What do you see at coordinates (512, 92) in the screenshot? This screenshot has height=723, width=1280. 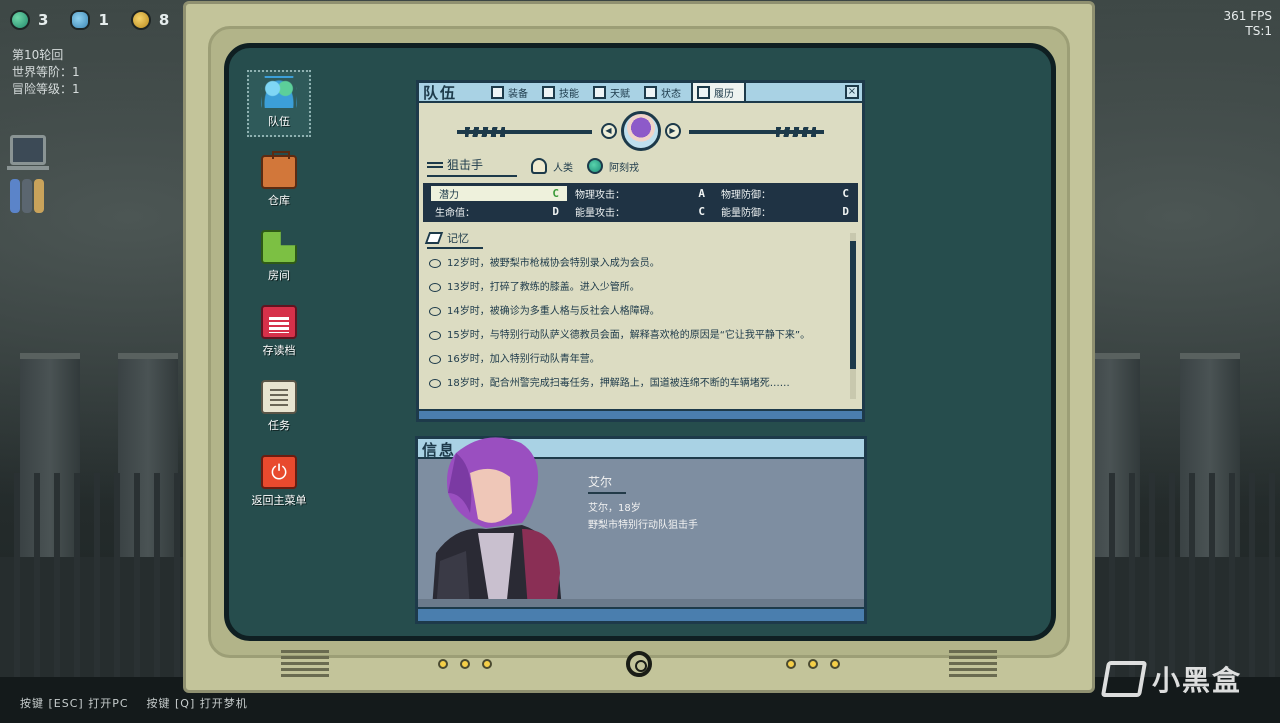 I see `tab-equipment: 装备` at bounding box center [512, 92].